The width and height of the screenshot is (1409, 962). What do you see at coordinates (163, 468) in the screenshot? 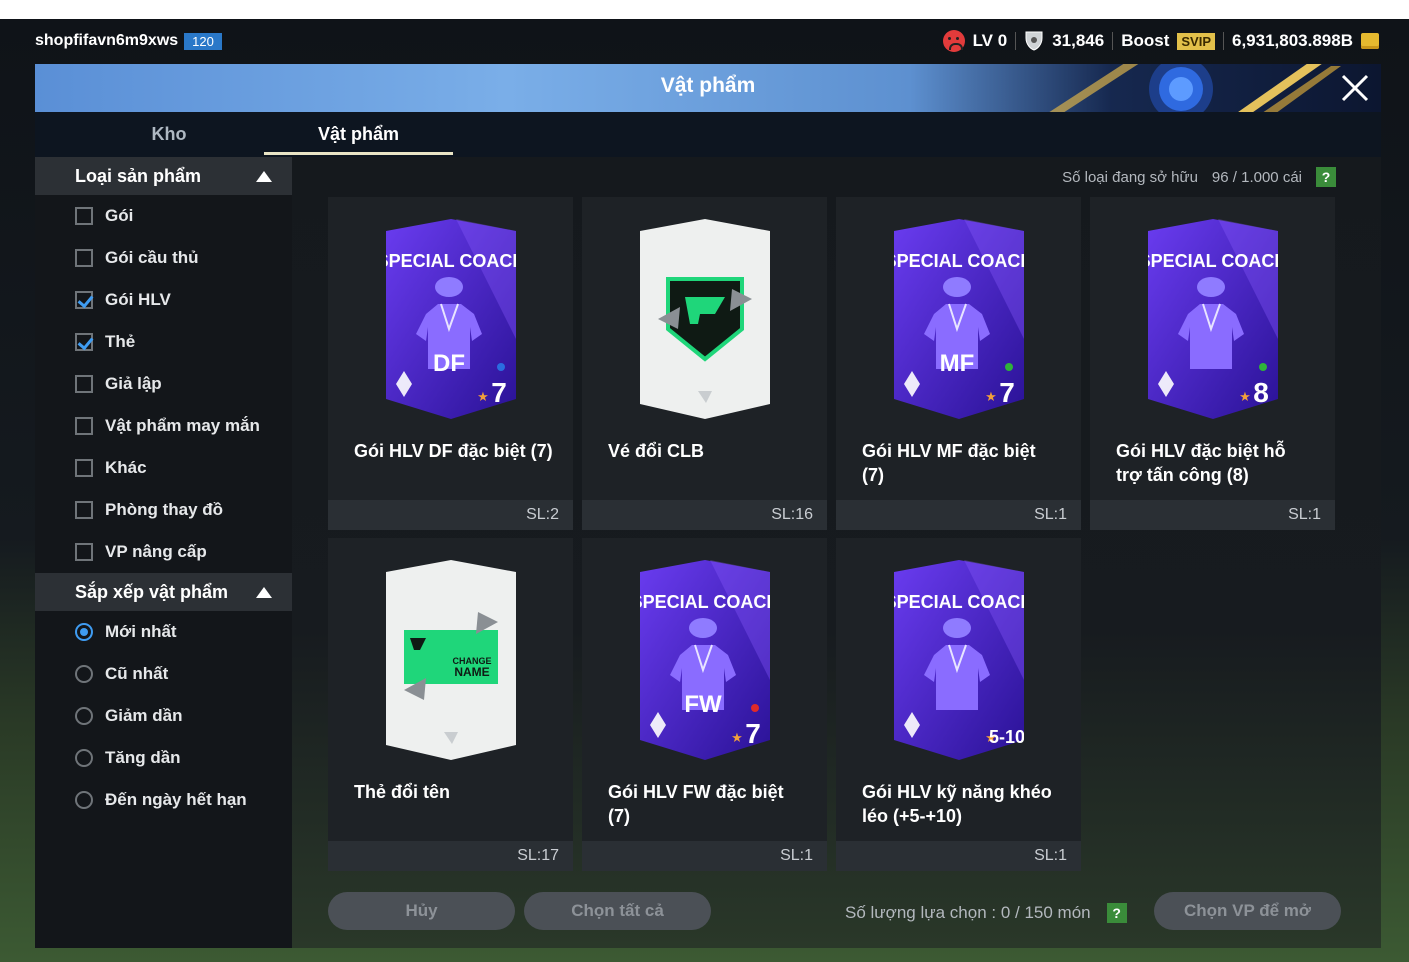
I see `filter-option: Khác` at bounding box center [163, 468].